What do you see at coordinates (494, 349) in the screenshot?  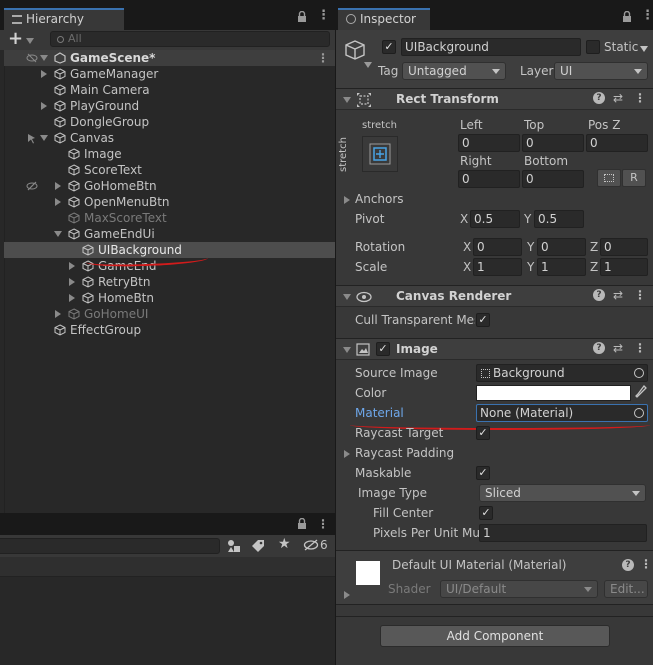 I see `image-header: ✓ Image ? ⇄ ⋮` at bounding box center [494, 349].